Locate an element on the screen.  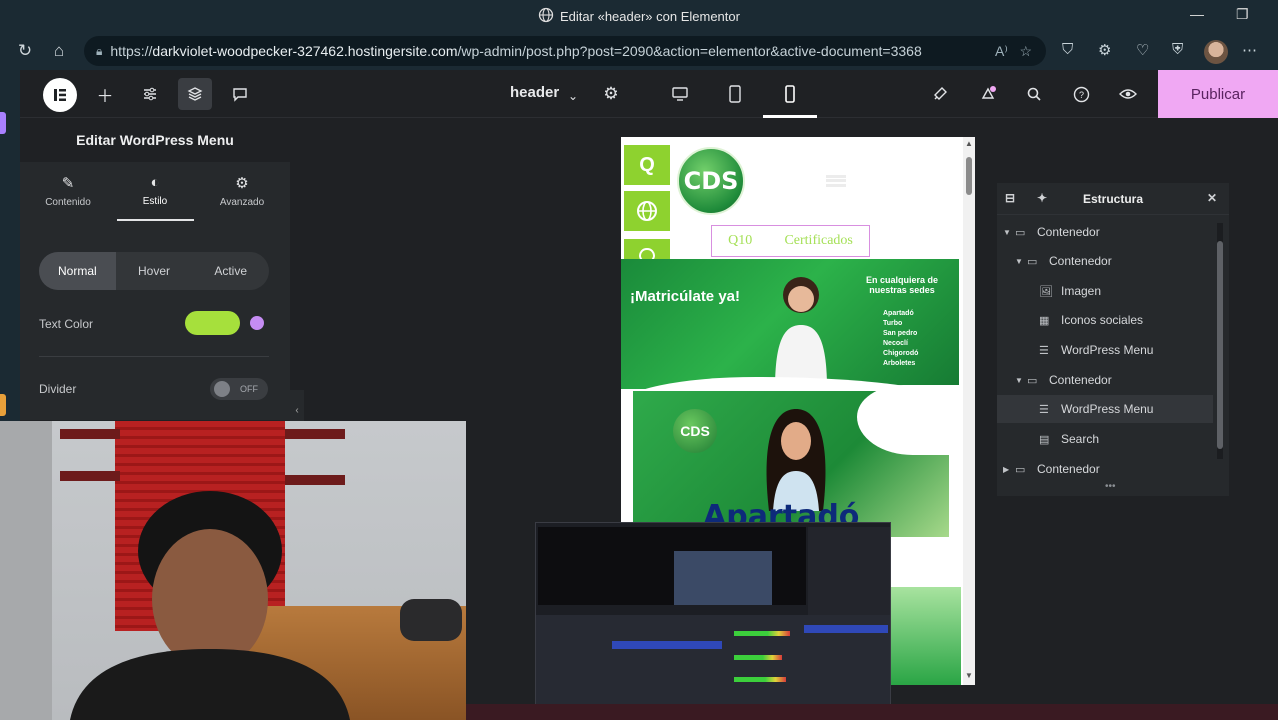
indicators-icon: ✦ is located at coordinates (1042, 198).